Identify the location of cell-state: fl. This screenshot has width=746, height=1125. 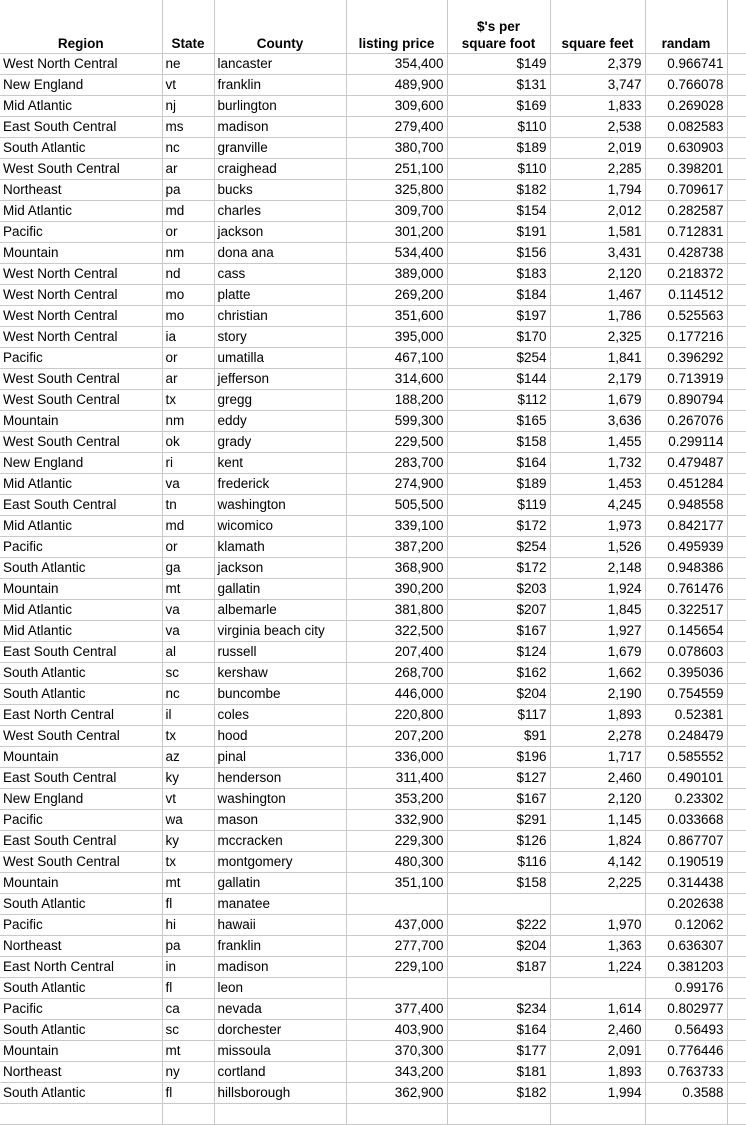
(188, 904).